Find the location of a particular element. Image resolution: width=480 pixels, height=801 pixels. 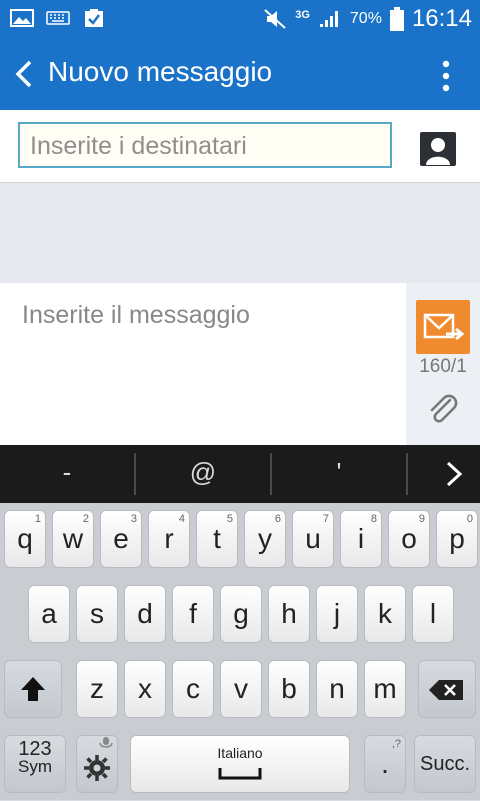

message-placeholder: Inserite il messaggio is located at coordinates (136, 315).